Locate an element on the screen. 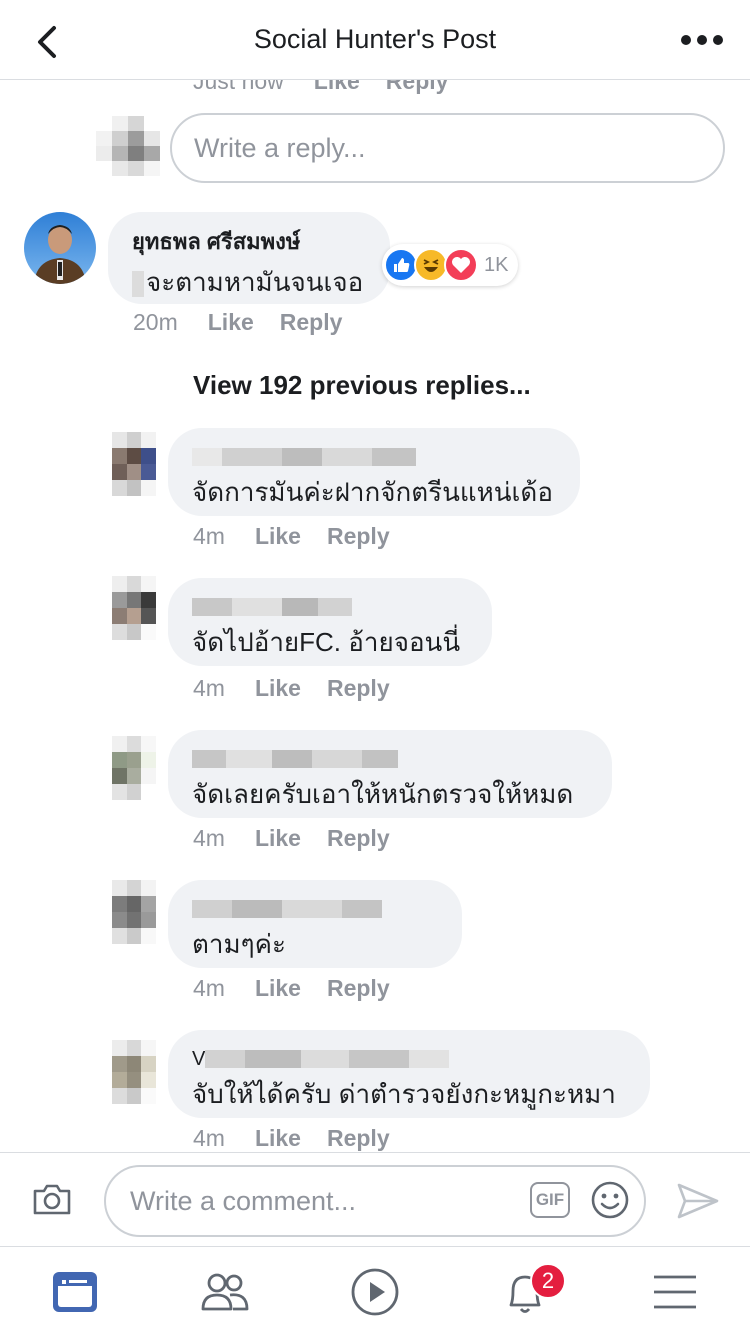  more-options-icon is located at coordinates (702, 40).